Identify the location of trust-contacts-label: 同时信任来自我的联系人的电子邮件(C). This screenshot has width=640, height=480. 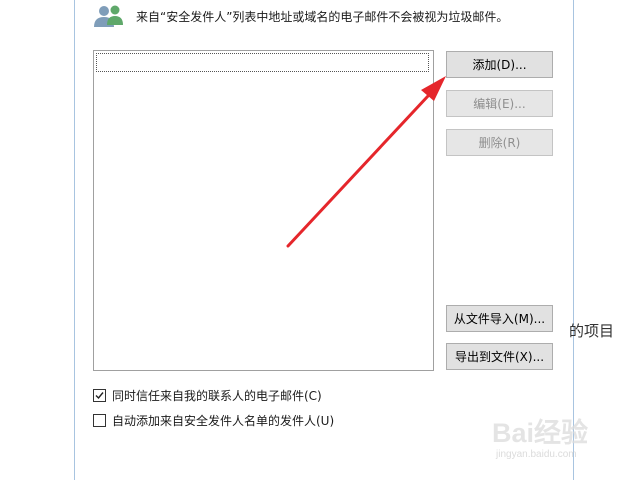
(217, 395).